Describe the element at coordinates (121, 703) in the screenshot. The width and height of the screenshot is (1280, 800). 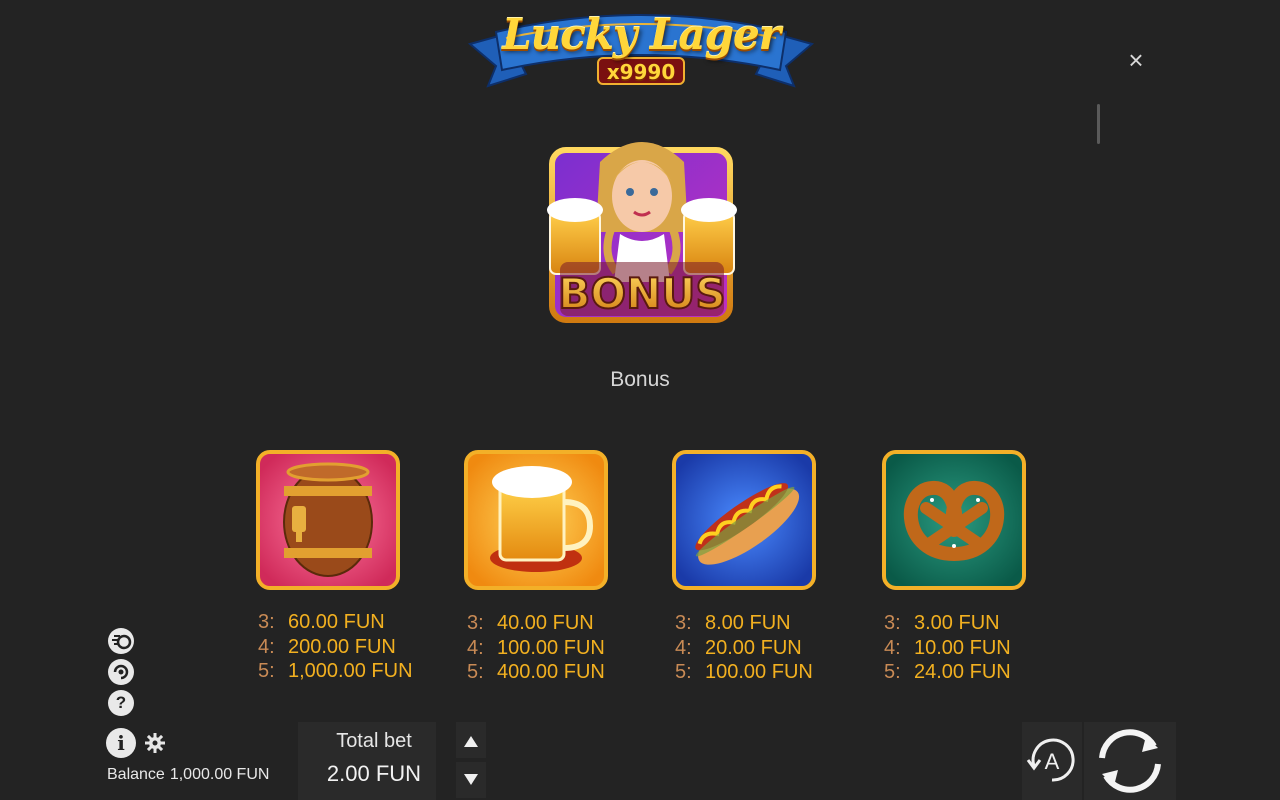
I see `help-icon: ?` at that location.